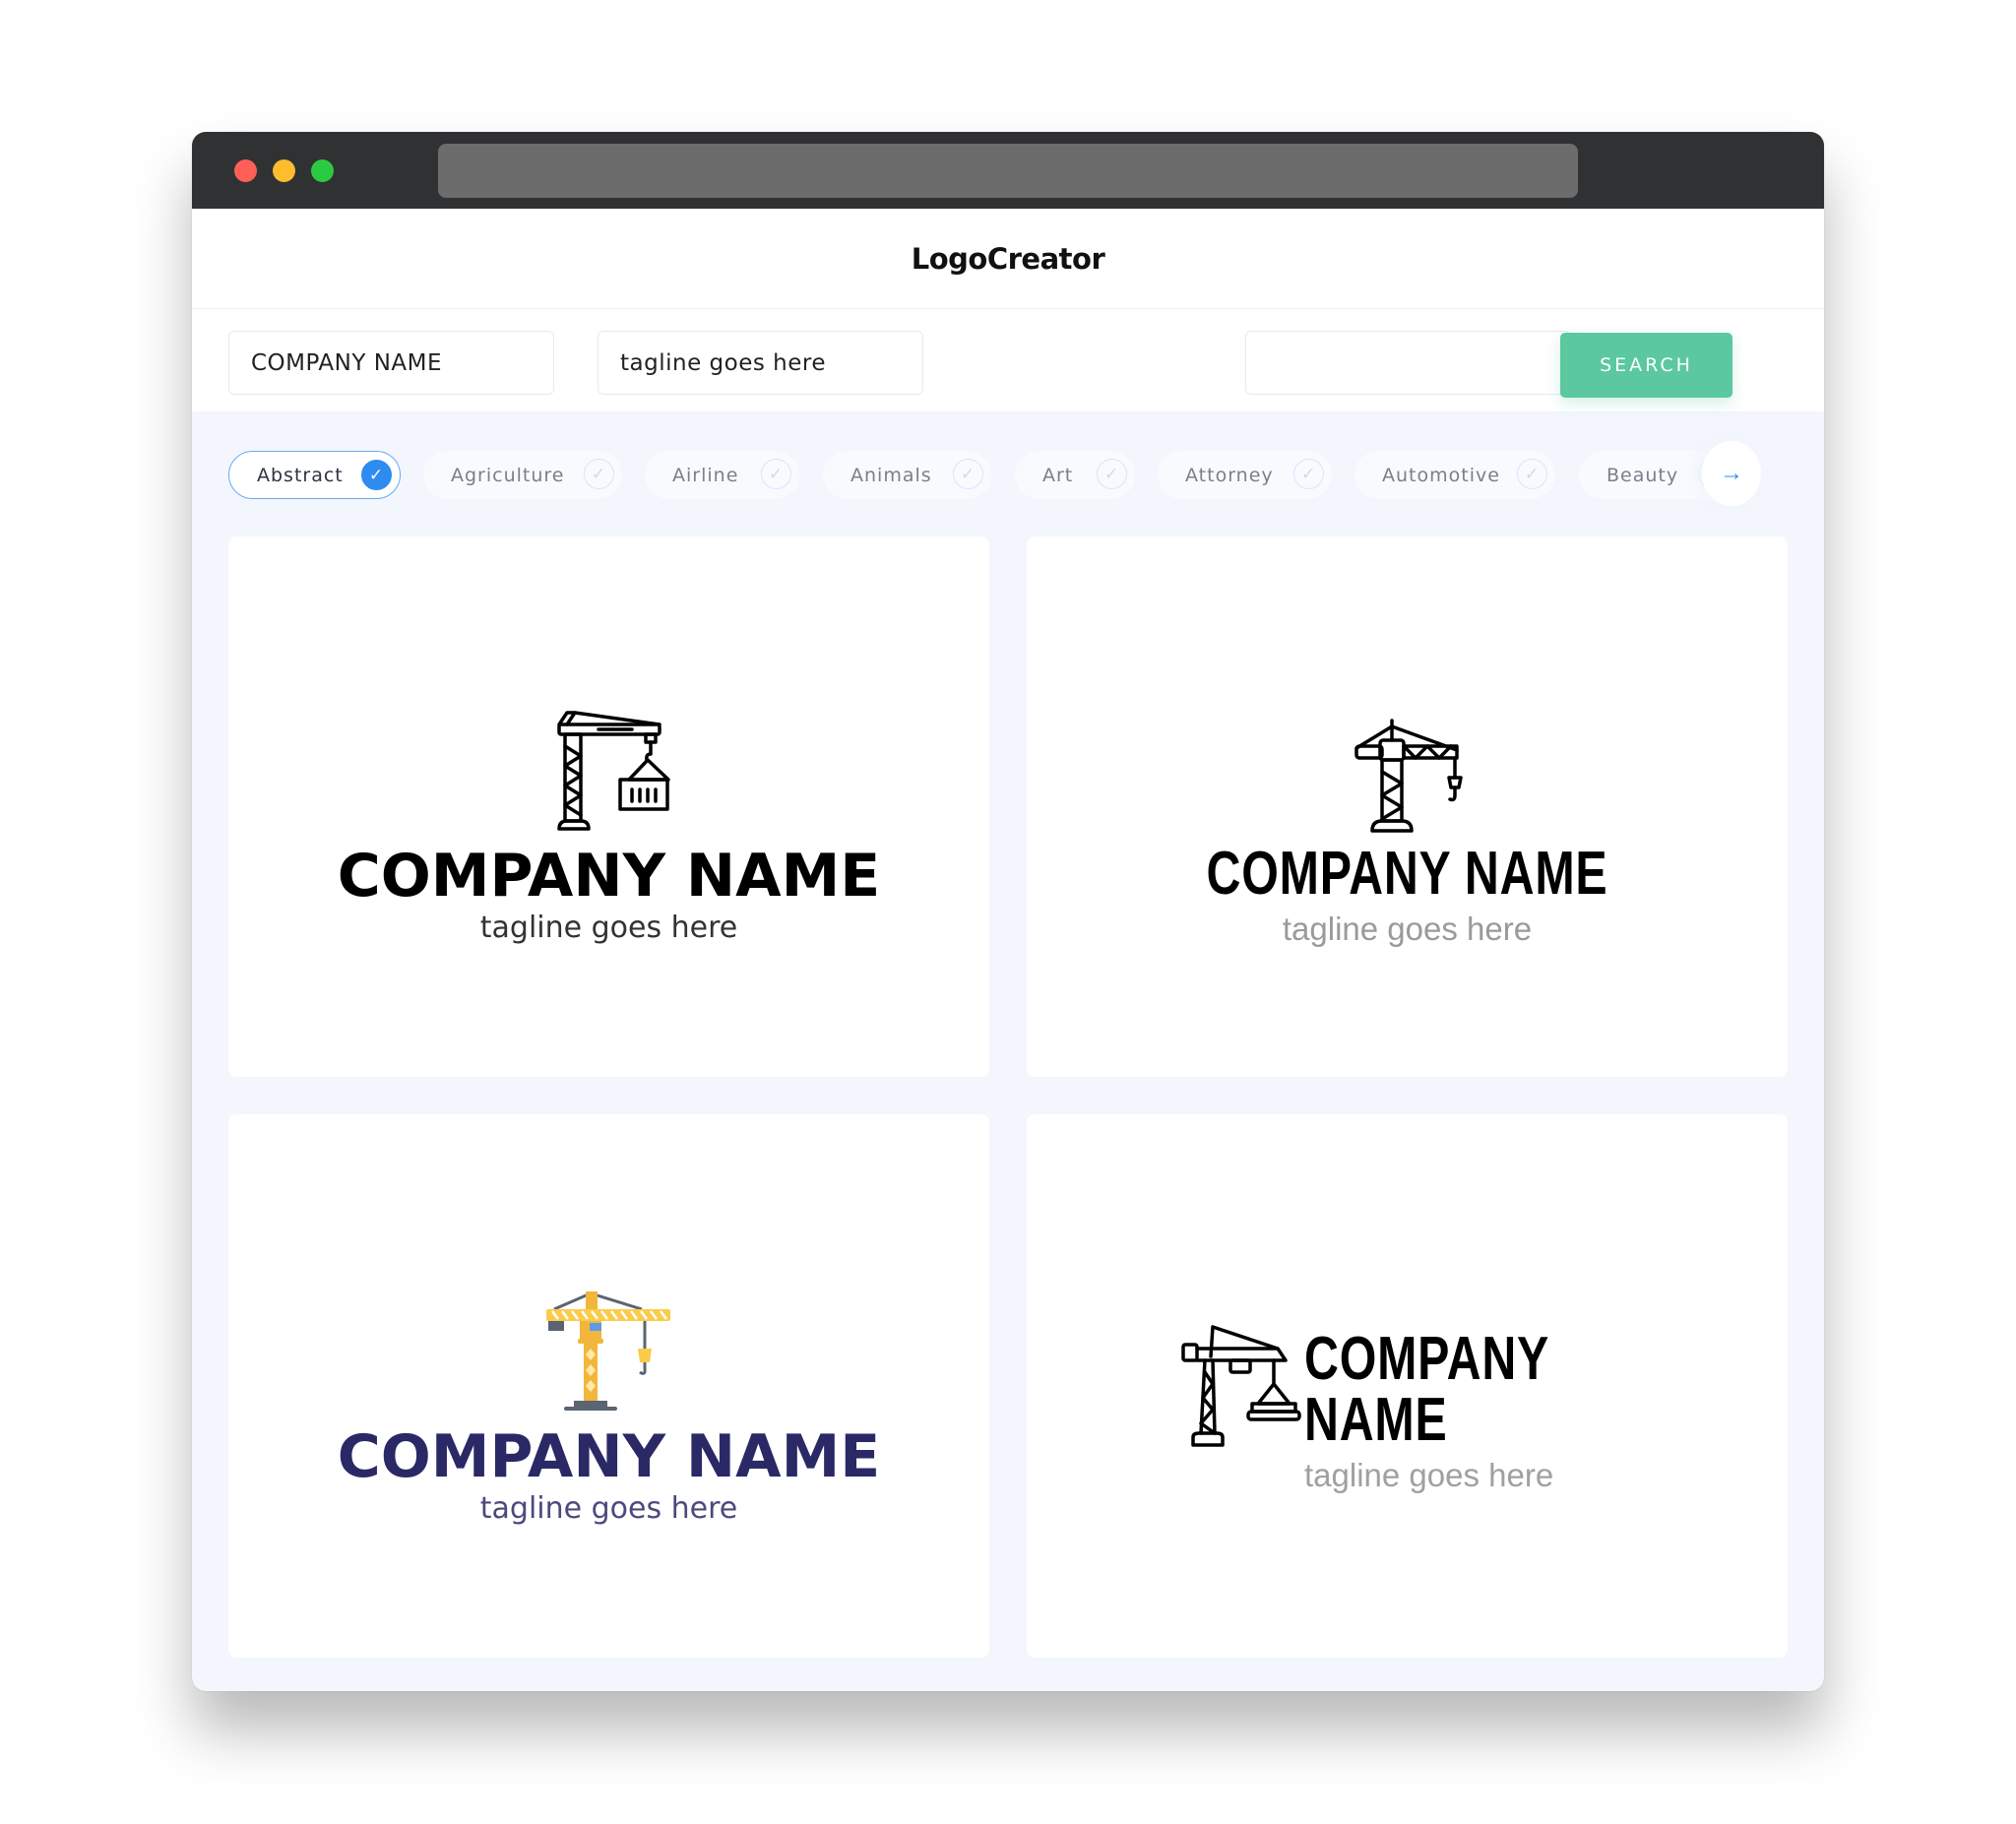 This screenshot has height=1824, width=2016. Describe the element at coordinates (1058, 475) in the screenshot. I see `category-label: Art` at that location.